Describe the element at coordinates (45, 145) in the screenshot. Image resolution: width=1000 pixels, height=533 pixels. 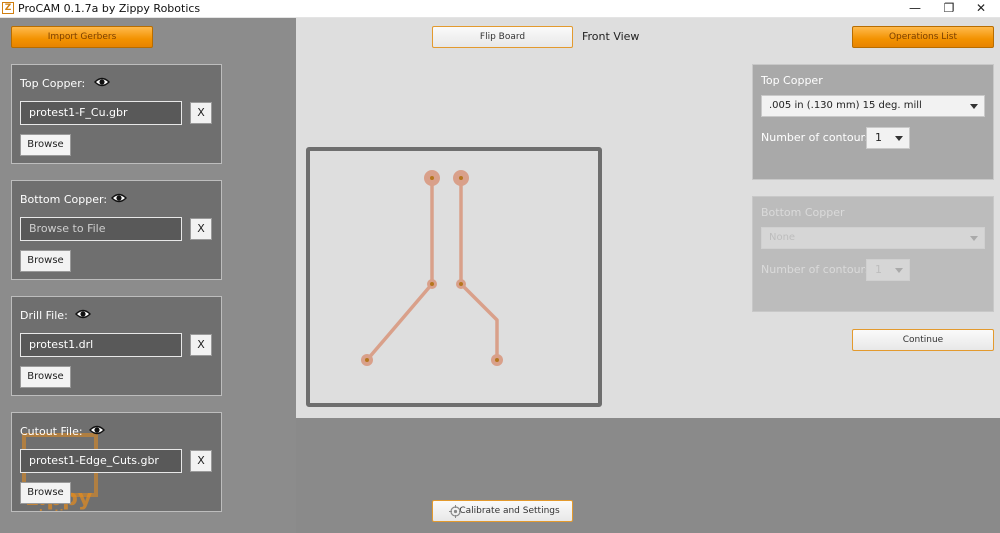
I see `browse-top-copper-button: Browse` at that location.